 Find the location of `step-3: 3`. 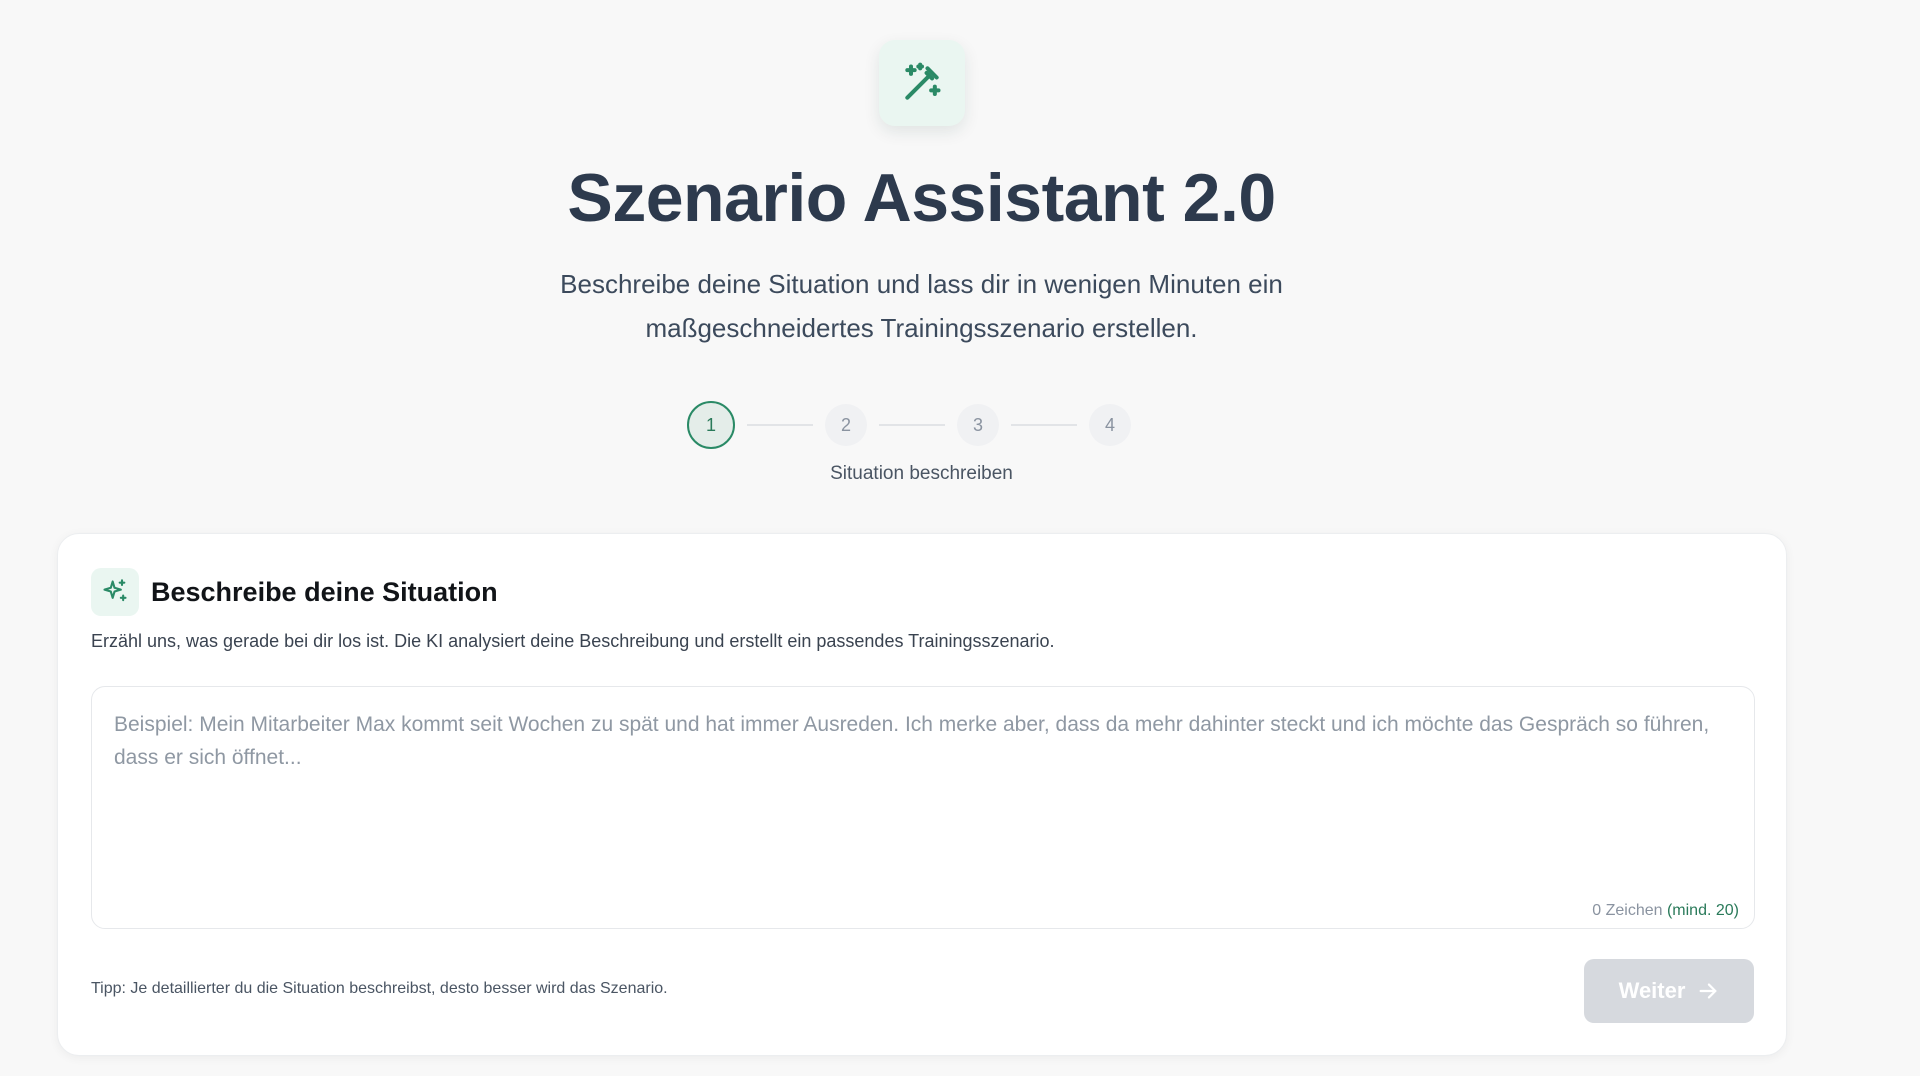

step-3: 3 is located at coordinates (978, 425).